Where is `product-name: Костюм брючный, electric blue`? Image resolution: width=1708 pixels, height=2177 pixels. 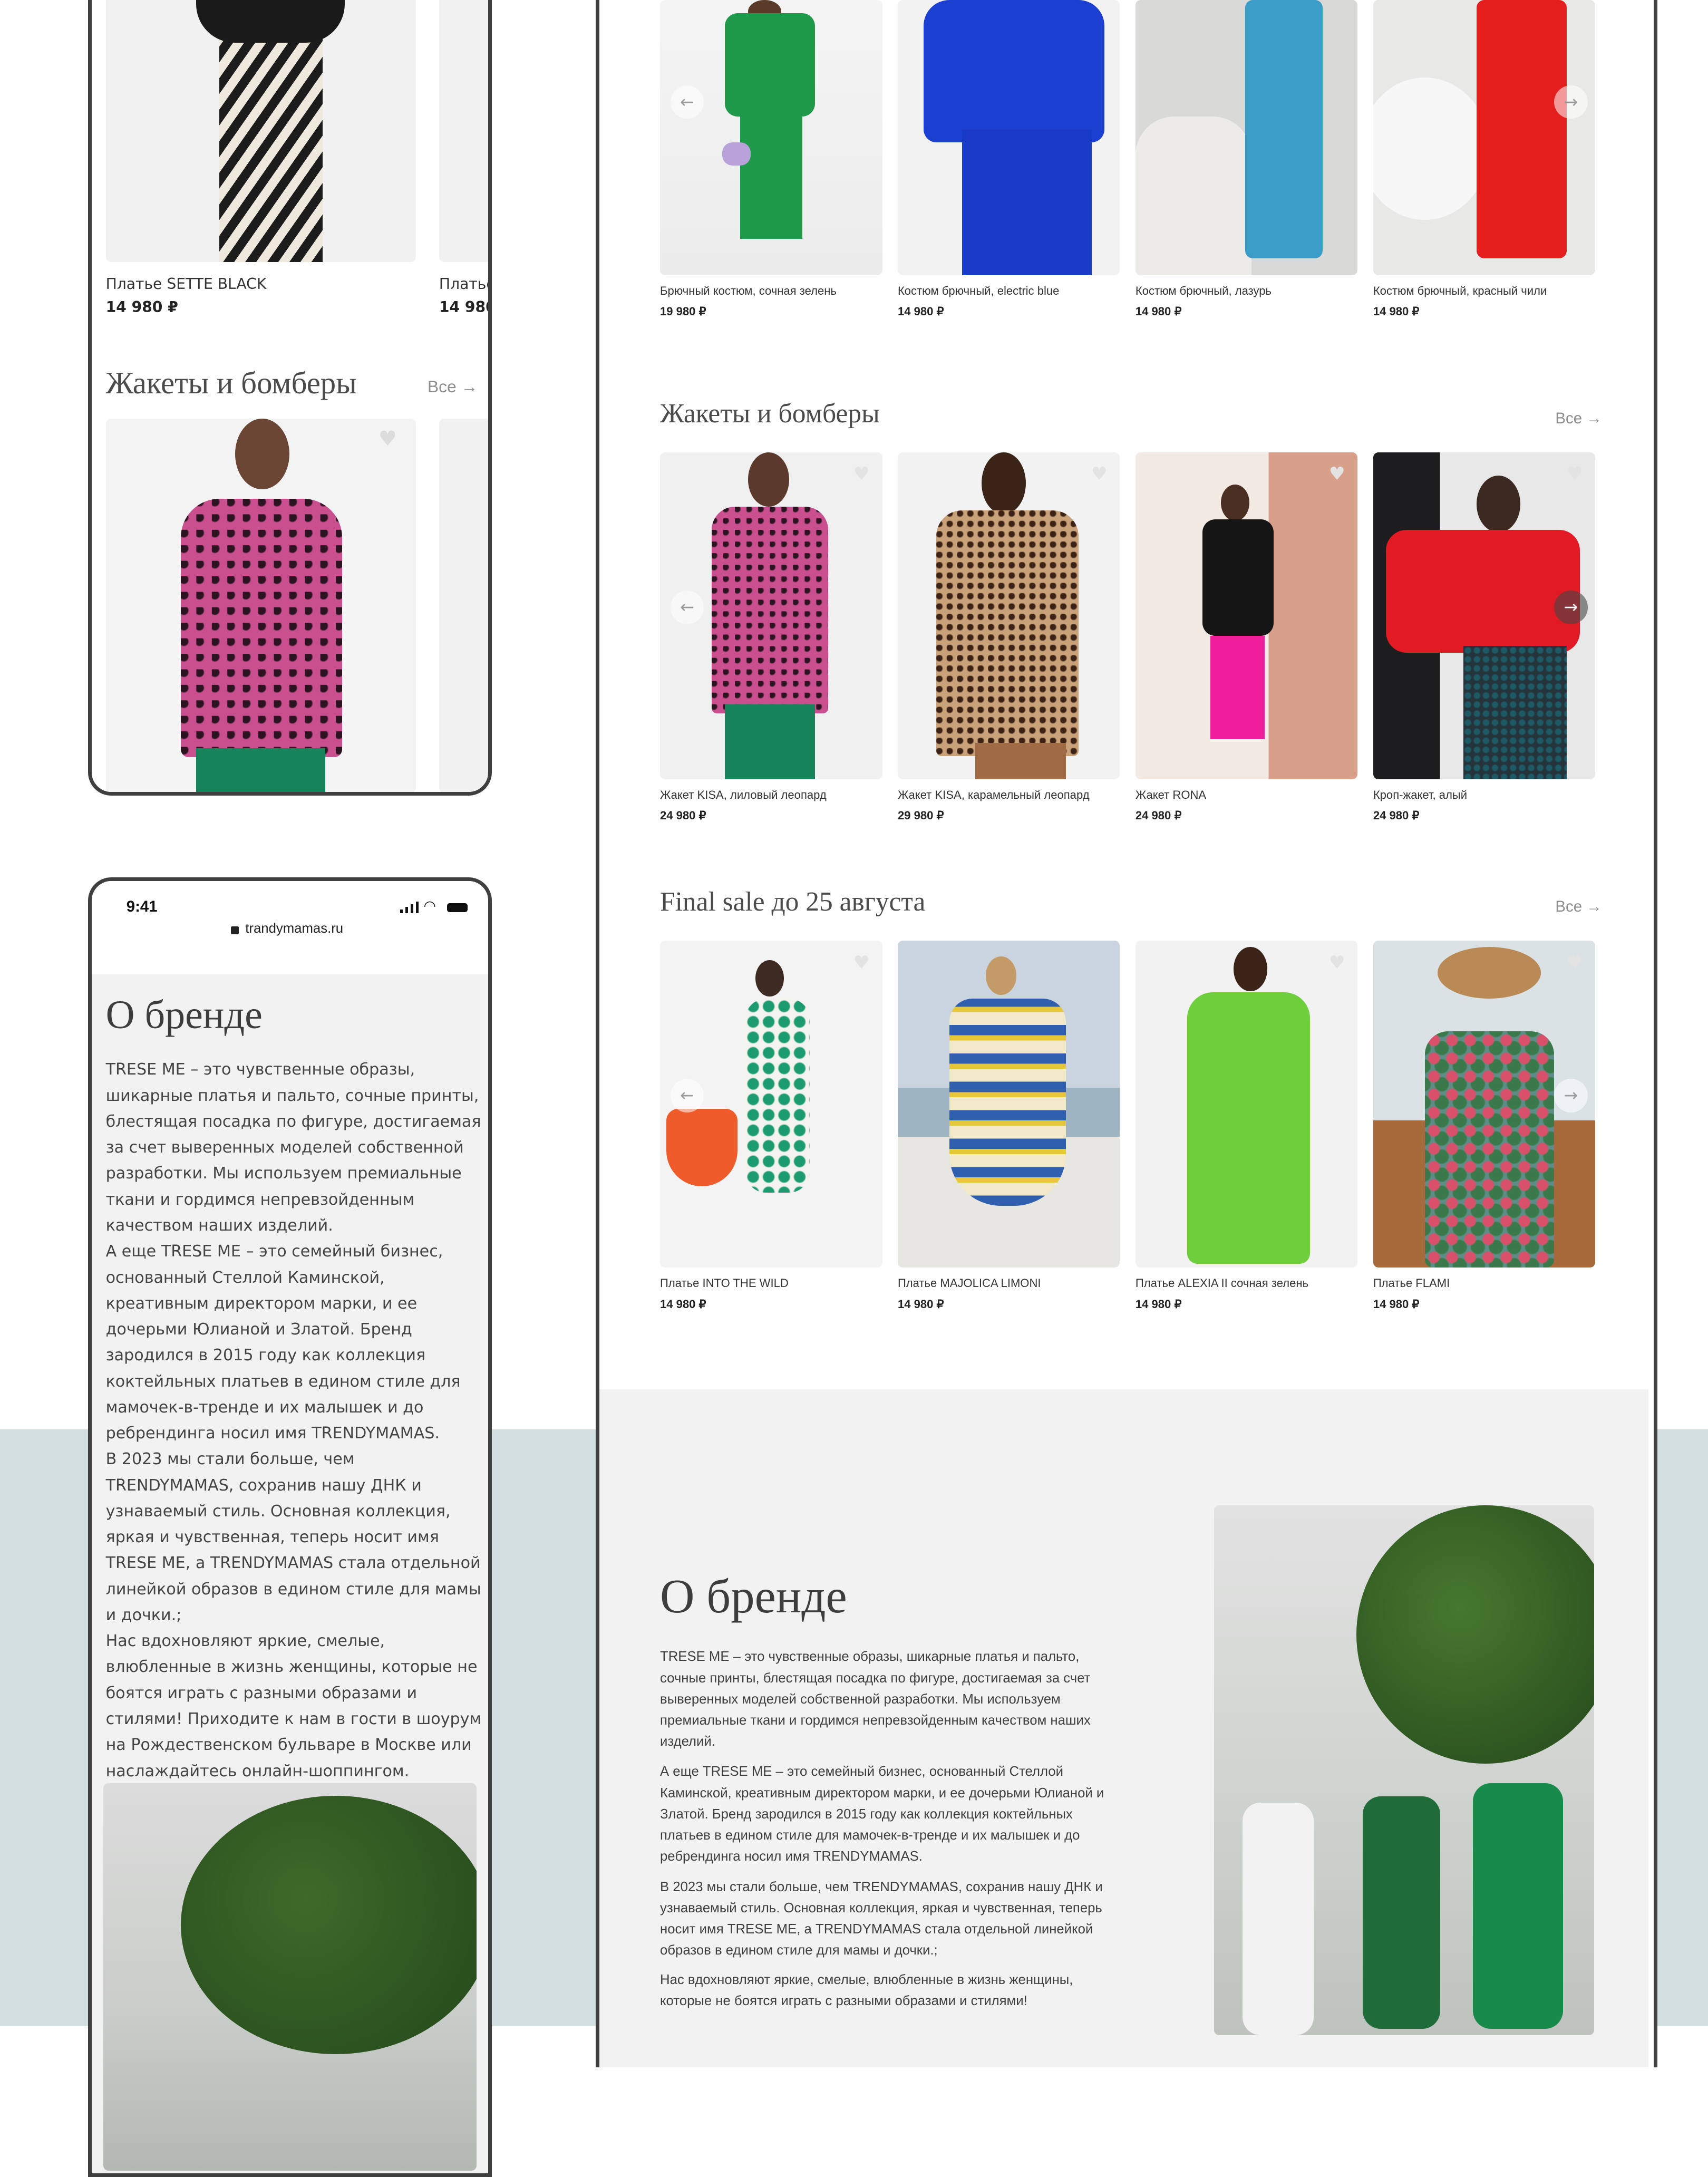
product-name: Костюм брючный, electric blue is located at coordinates (978, 291).